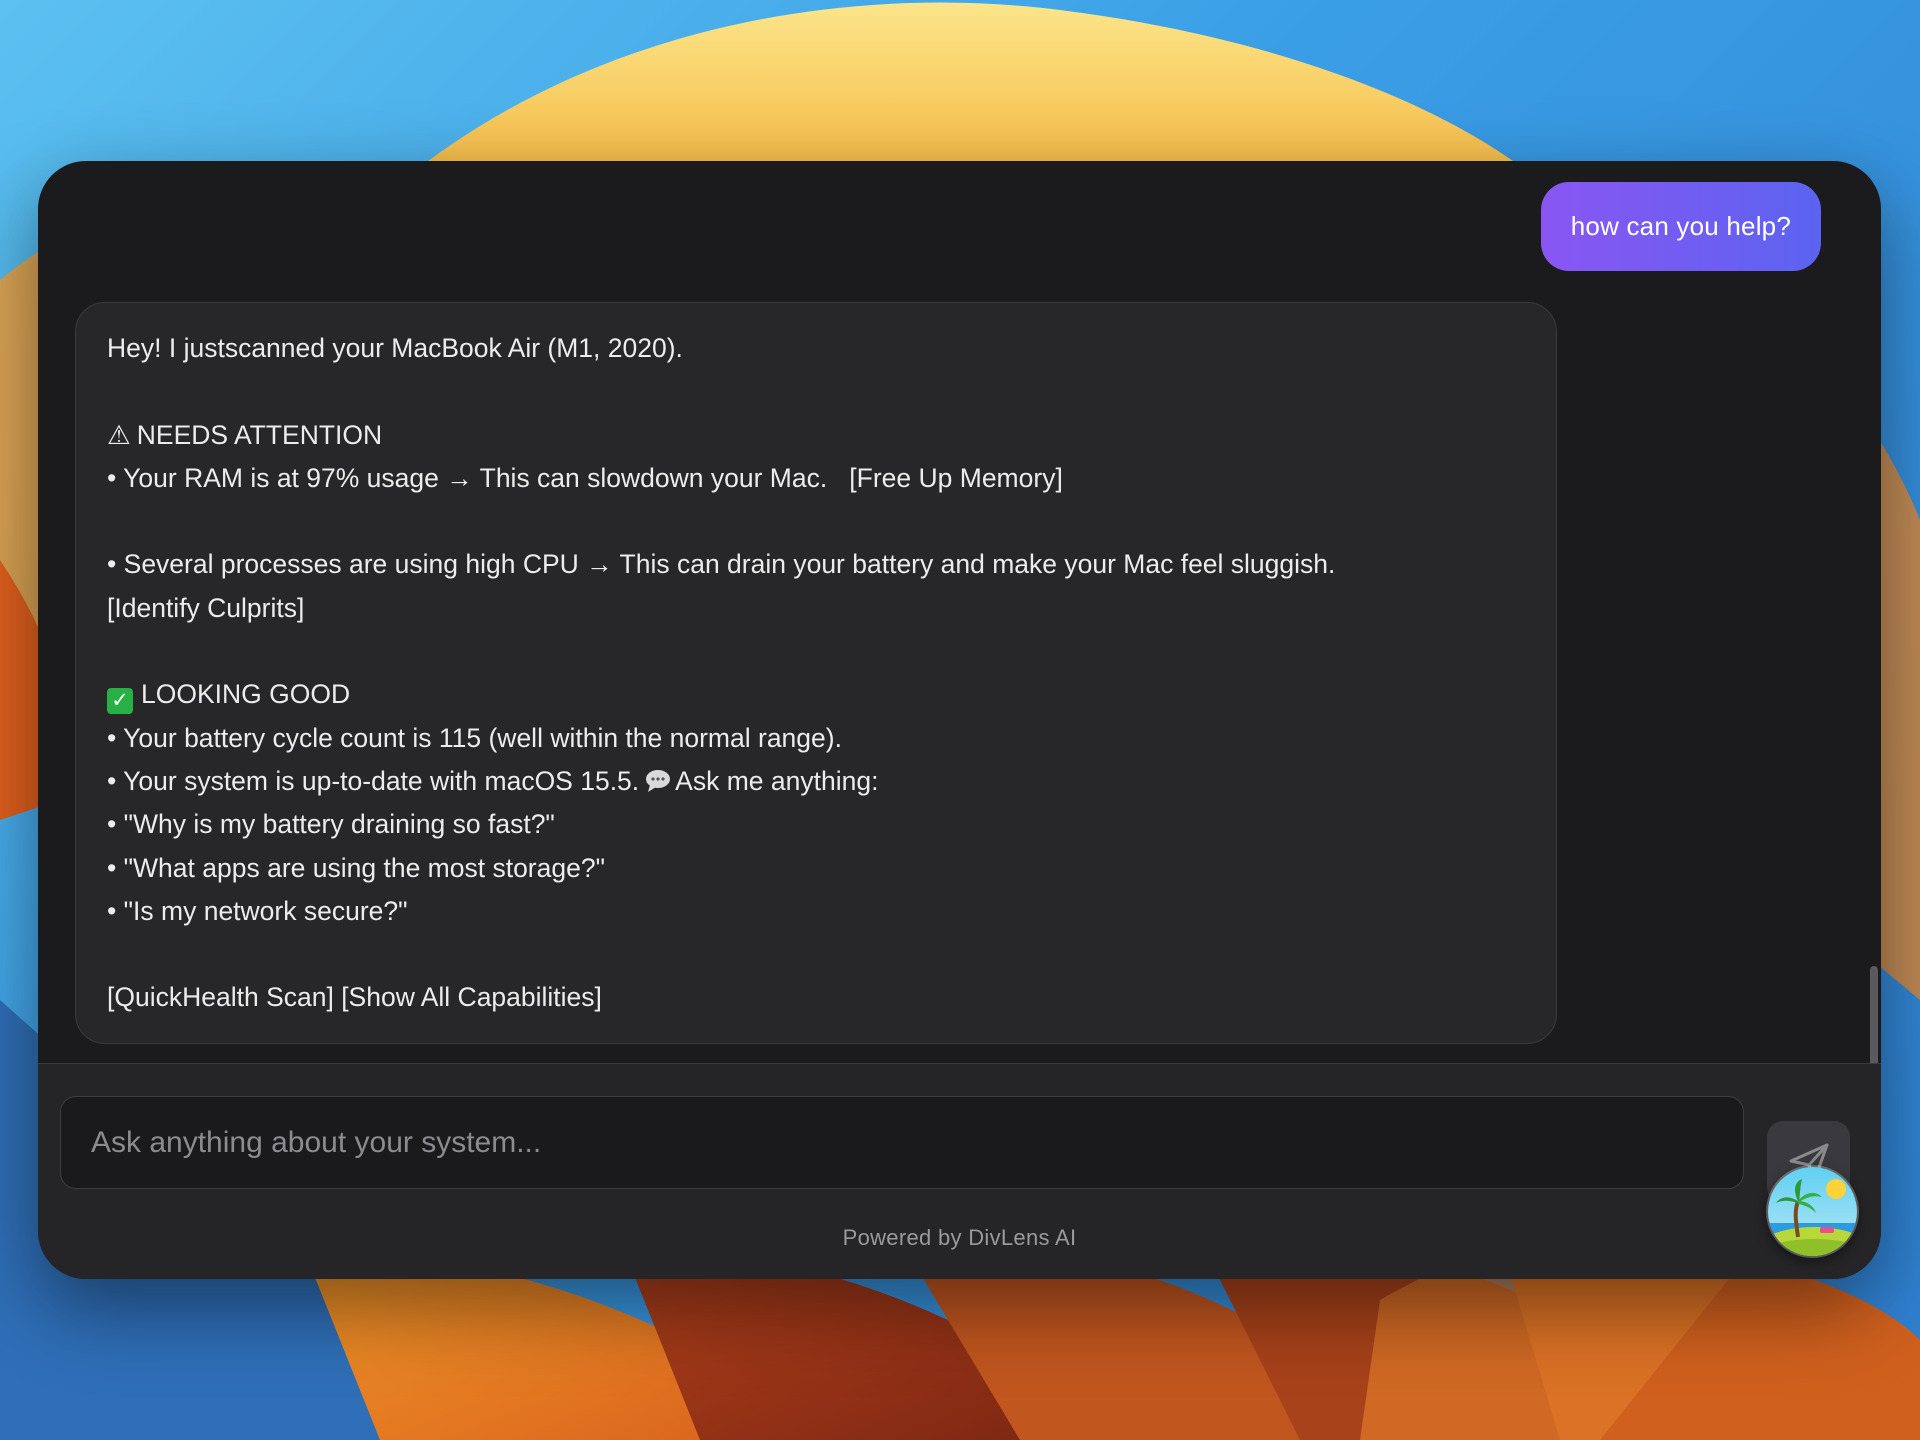 This screenshot has height=1440, width=1920. Describe the element at coordinates (246, 694) in the screenshot. I see `section-heading-label: LOOKING GOOD` at that location.